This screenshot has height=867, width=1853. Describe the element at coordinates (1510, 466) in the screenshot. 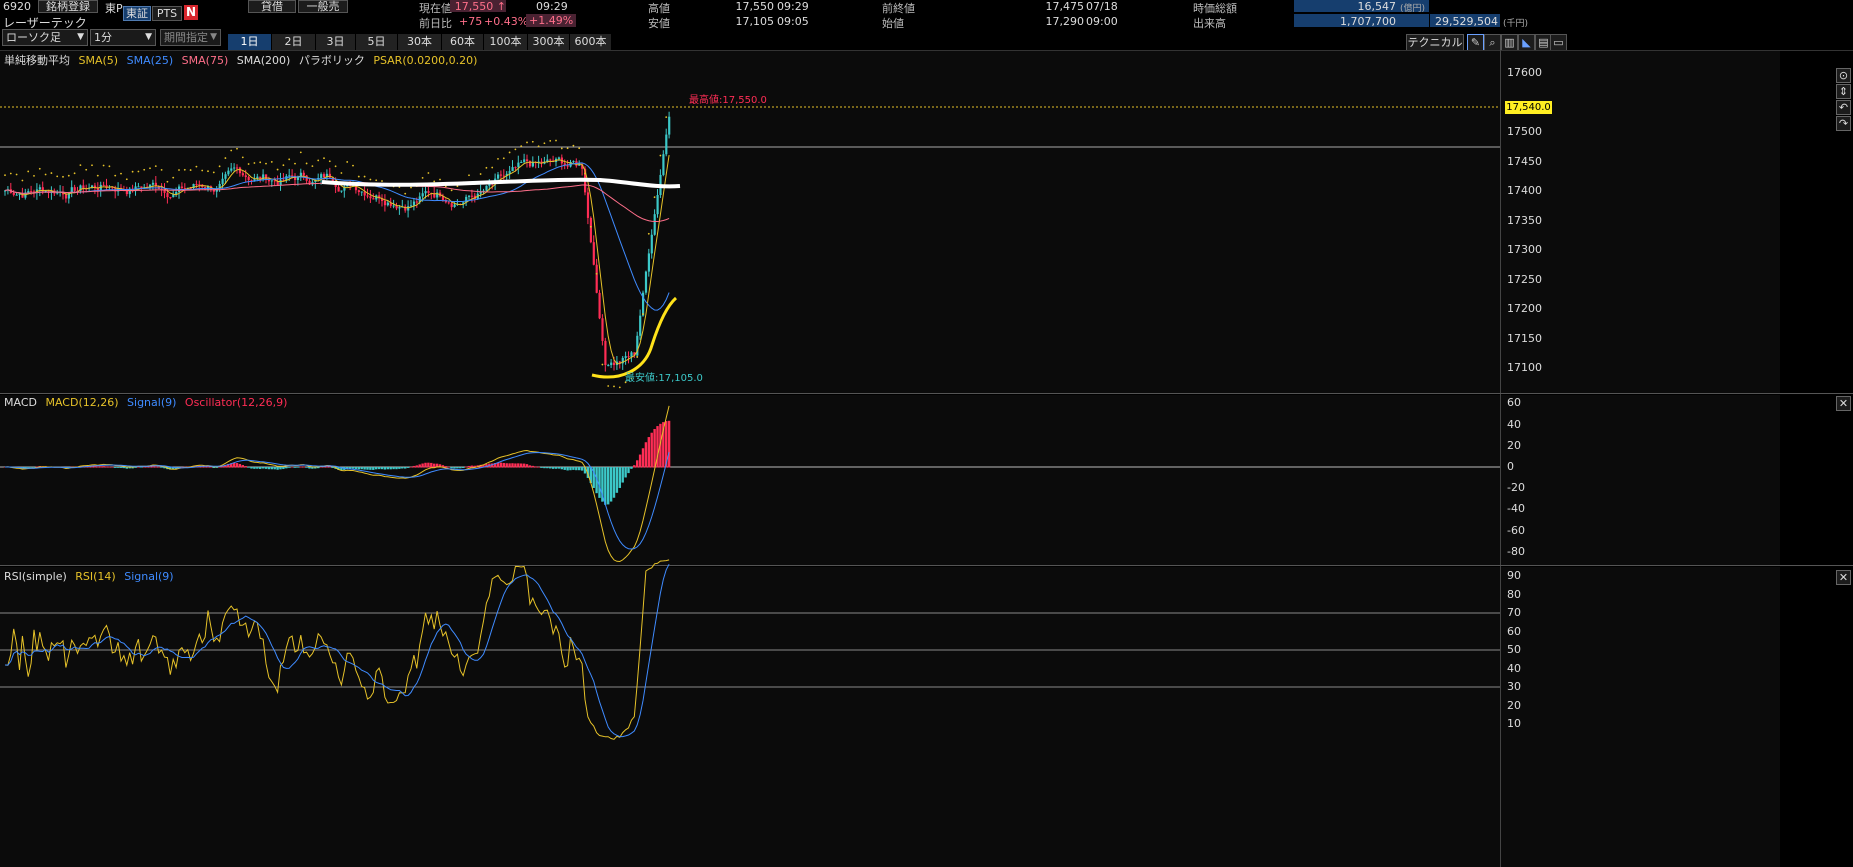

I see `macd-tick: 0` at that location.